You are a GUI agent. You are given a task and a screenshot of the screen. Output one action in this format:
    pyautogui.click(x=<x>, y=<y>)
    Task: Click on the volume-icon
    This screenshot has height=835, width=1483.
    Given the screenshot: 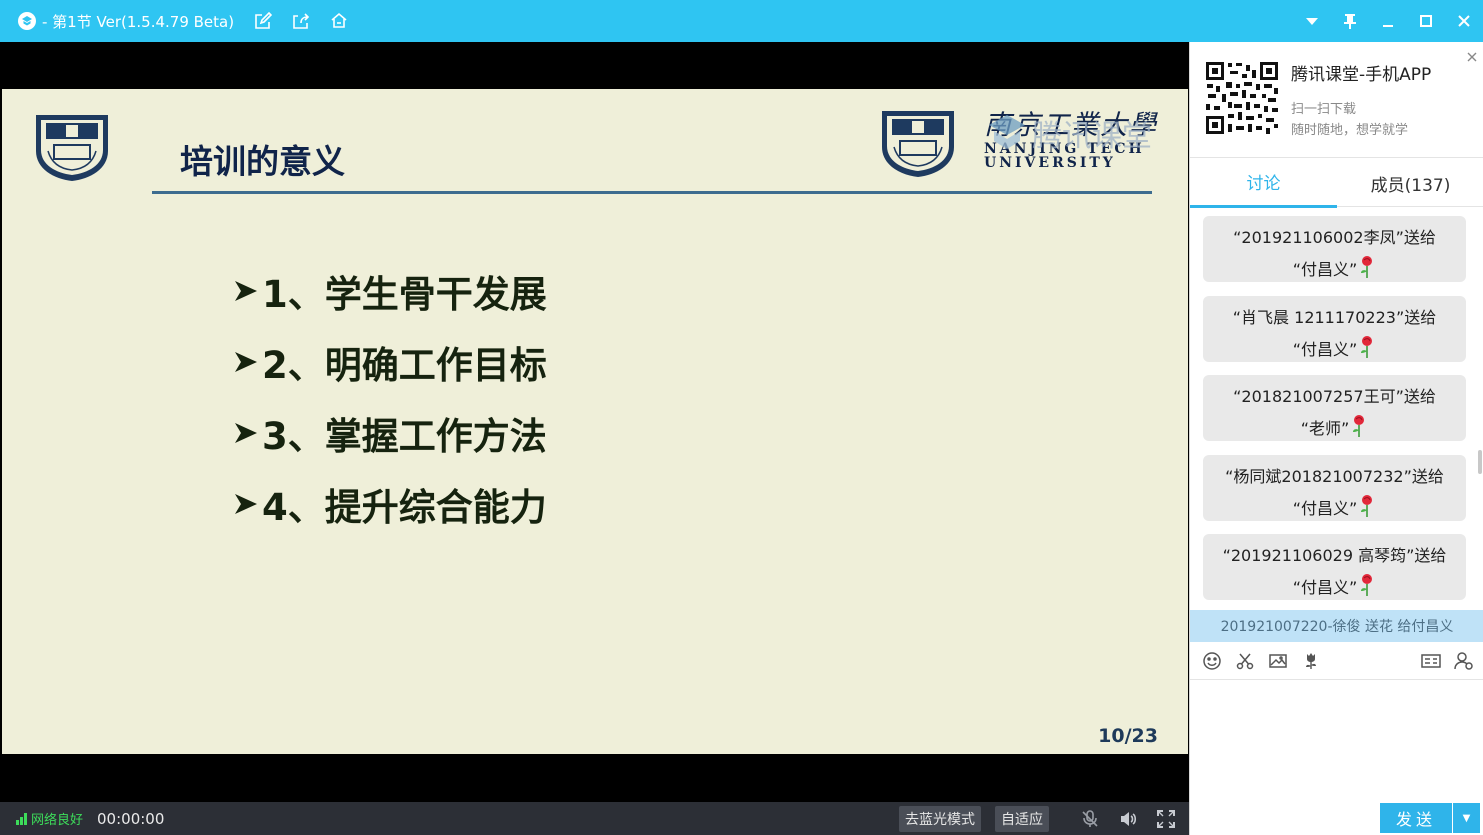 What is the action you would take?
    pyautogui.click(x=1128, y=819)
    